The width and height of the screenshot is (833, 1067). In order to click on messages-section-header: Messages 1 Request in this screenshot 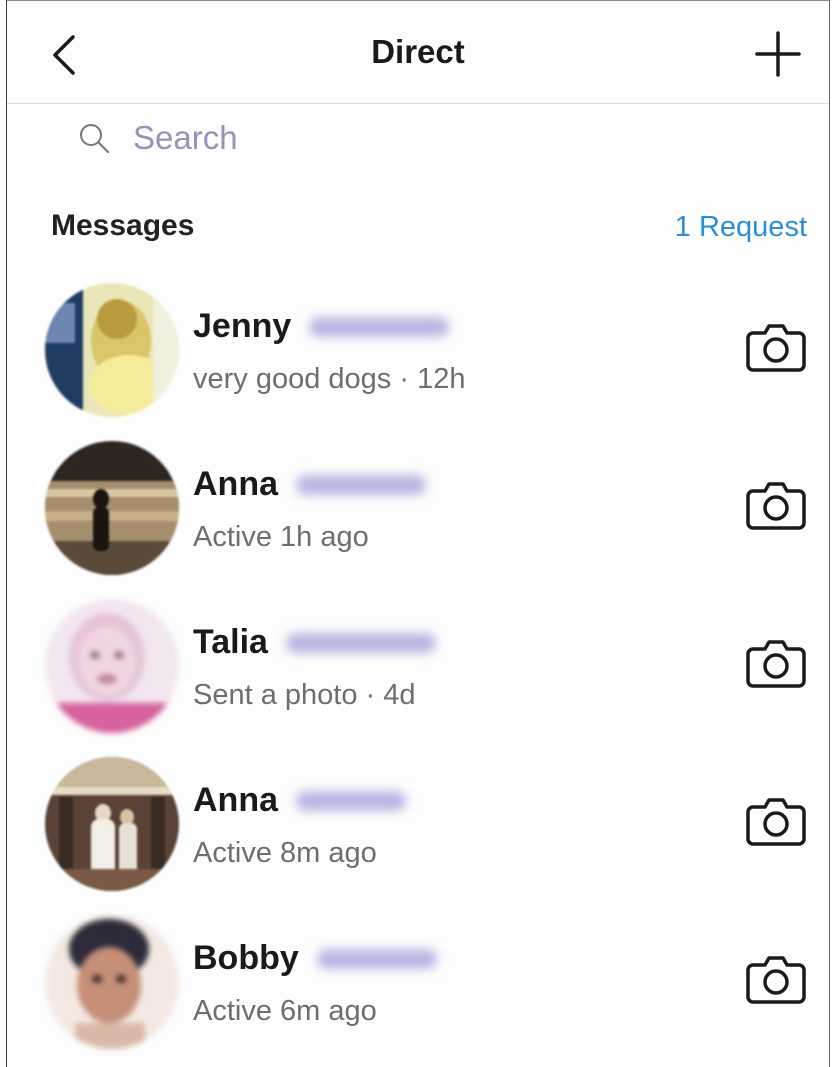, I will do `click(429, 229)`.